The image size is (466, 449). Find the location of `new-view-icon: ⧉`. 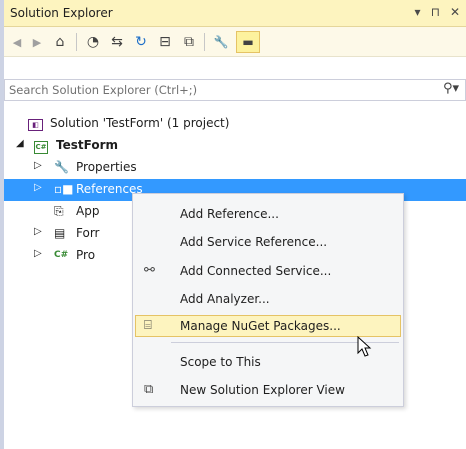

new-view-icon: ⧉ is located at coordinates (149, 389).